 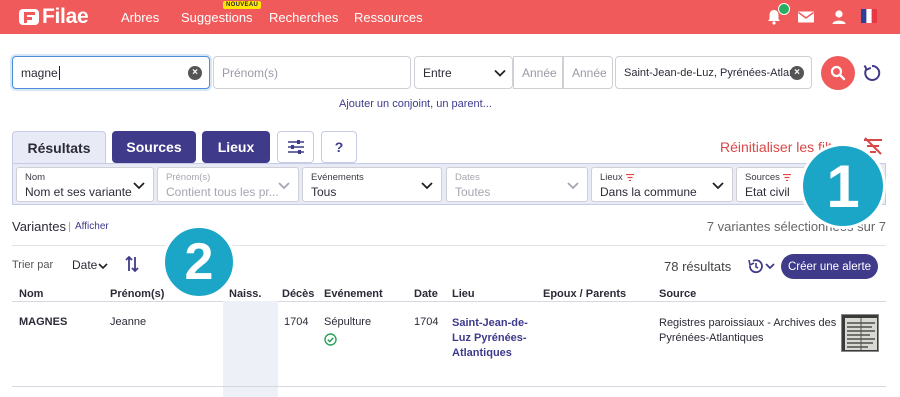 I want to click on step-2-marker: 2, so click(x=199, y=262).